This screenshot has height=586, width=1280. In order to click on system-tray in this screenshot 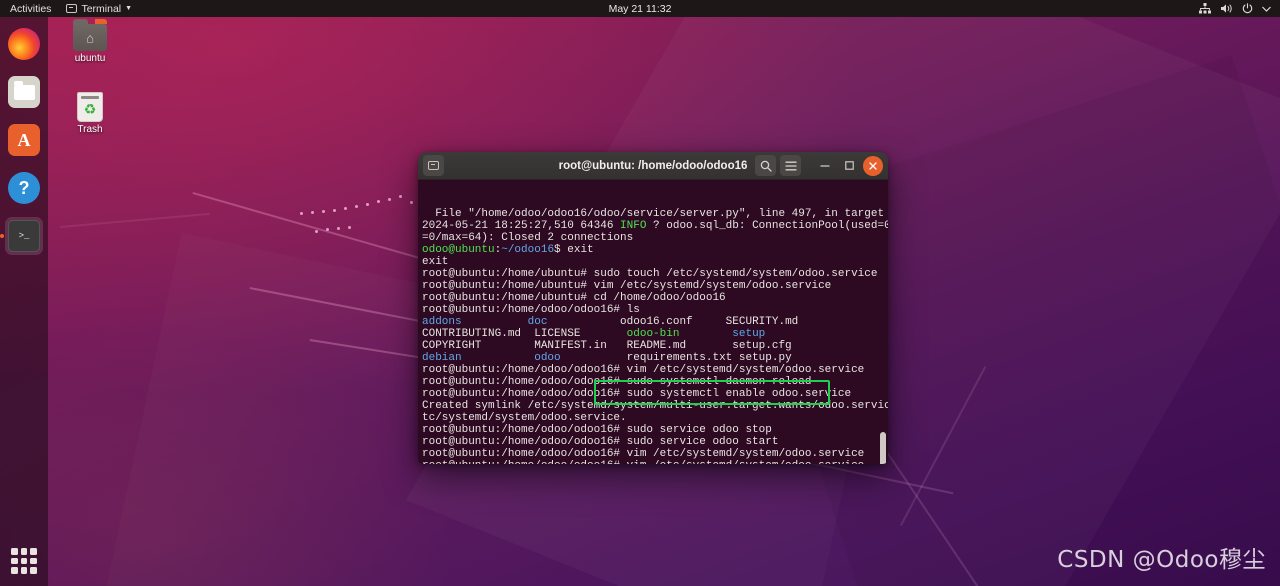, I will do `click(1239, 8)`.